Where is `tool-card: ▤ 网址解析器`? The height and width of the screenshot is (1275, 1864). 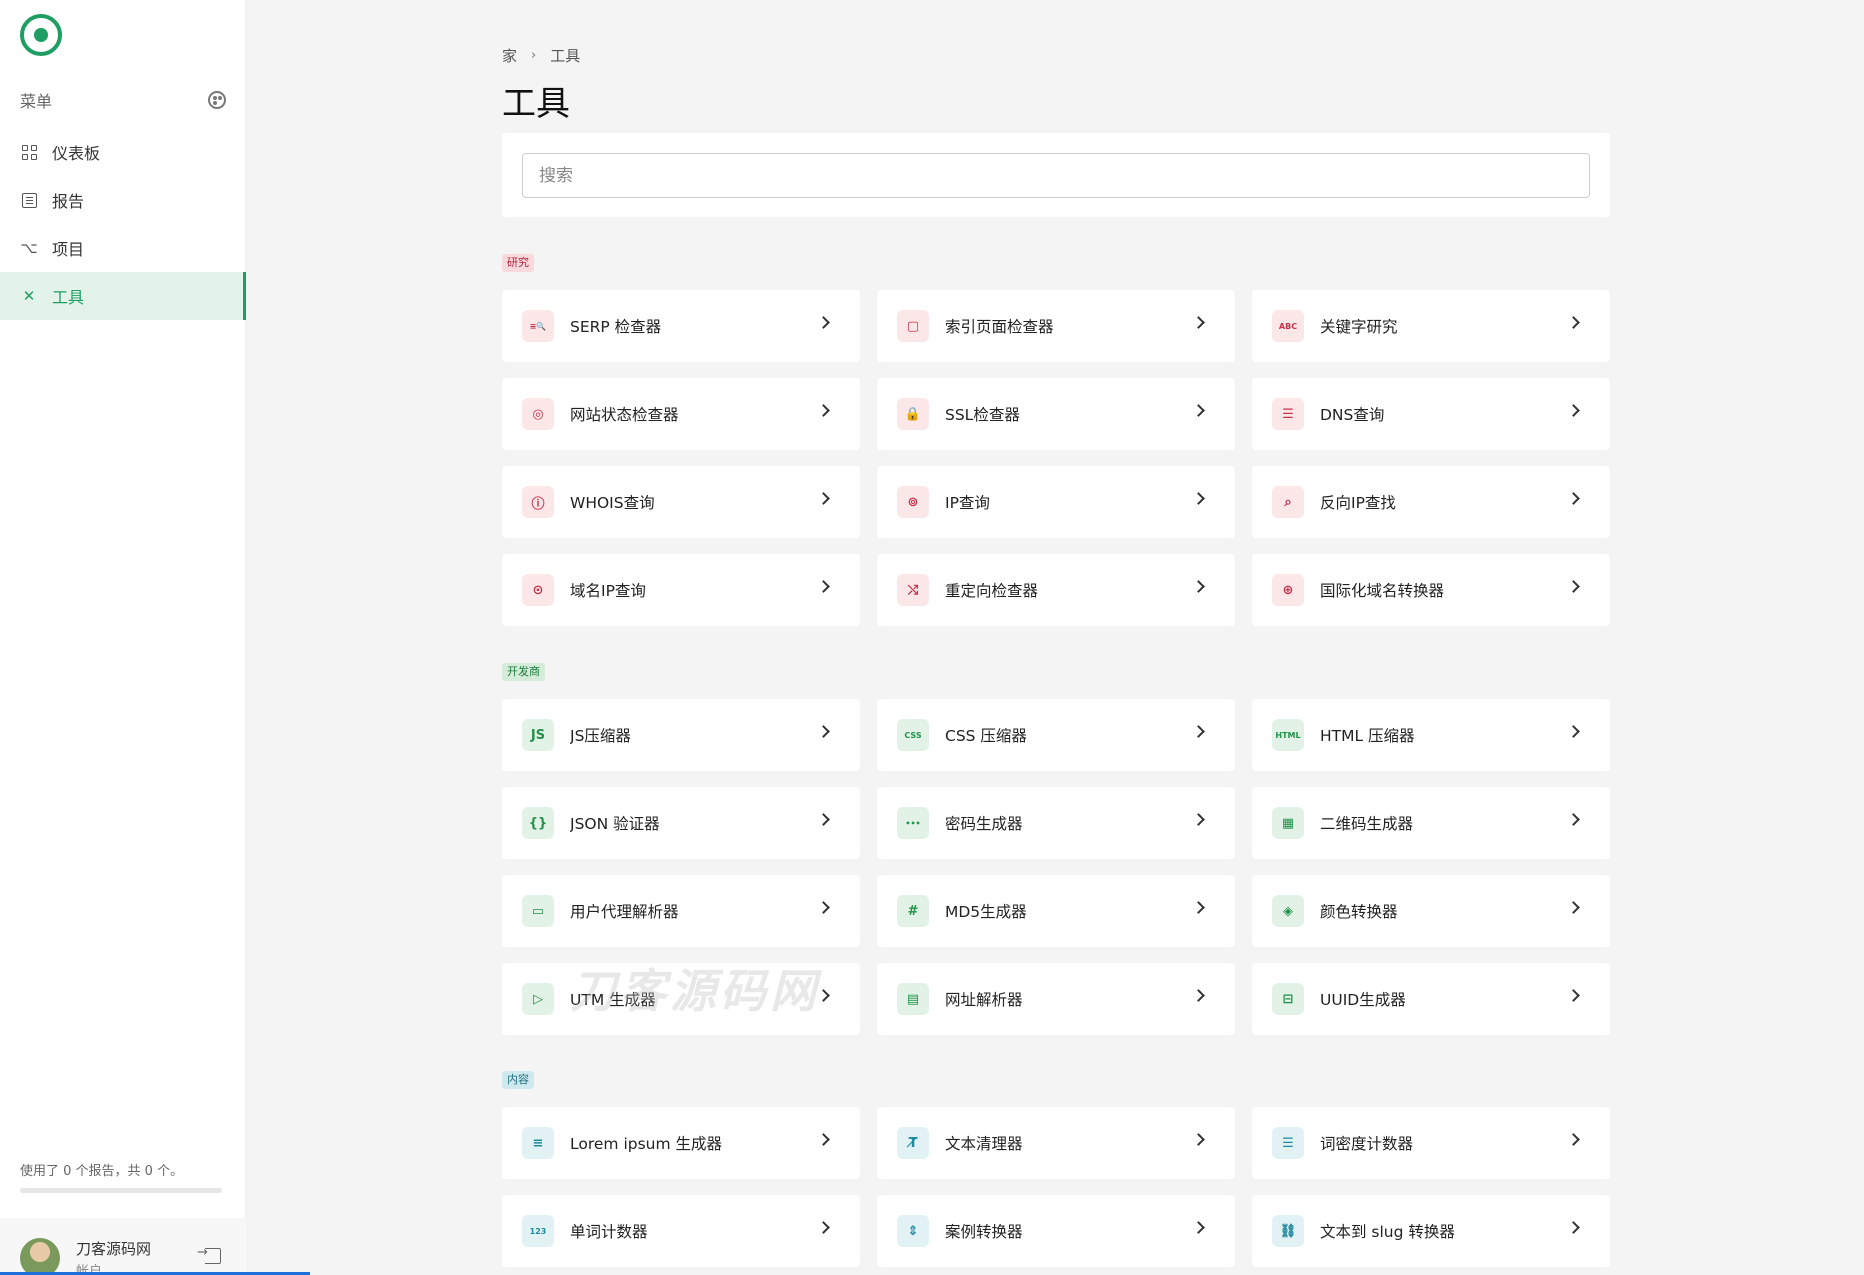 tool-card: ▤ 网址解析器 is located at coordinates (1056, 999).